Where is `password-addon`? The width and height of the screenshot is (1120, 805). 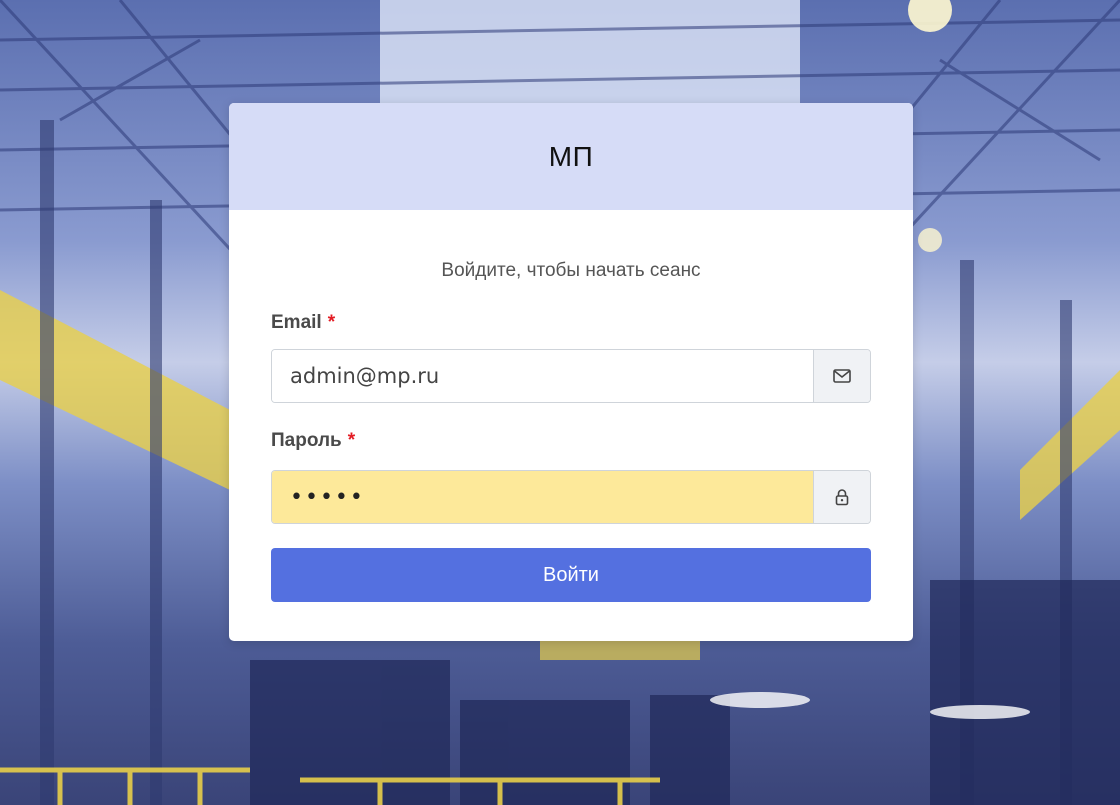
password-addon is located at coordinates (841, 497).